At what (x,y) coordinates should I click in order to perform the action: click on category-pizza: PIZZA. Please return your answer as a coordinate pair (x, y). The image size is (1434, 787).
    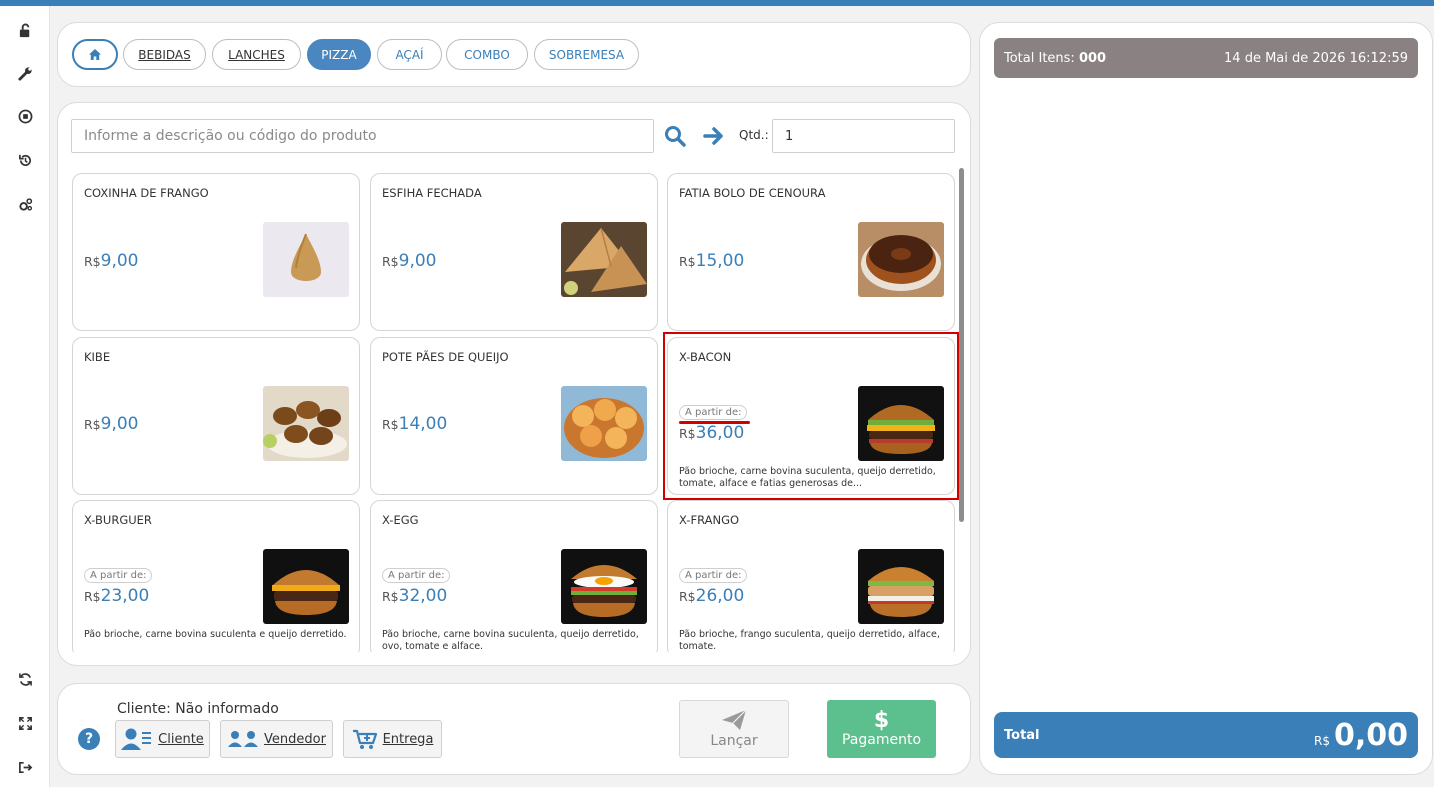
    Looking at the image, I should click on (339, 54).